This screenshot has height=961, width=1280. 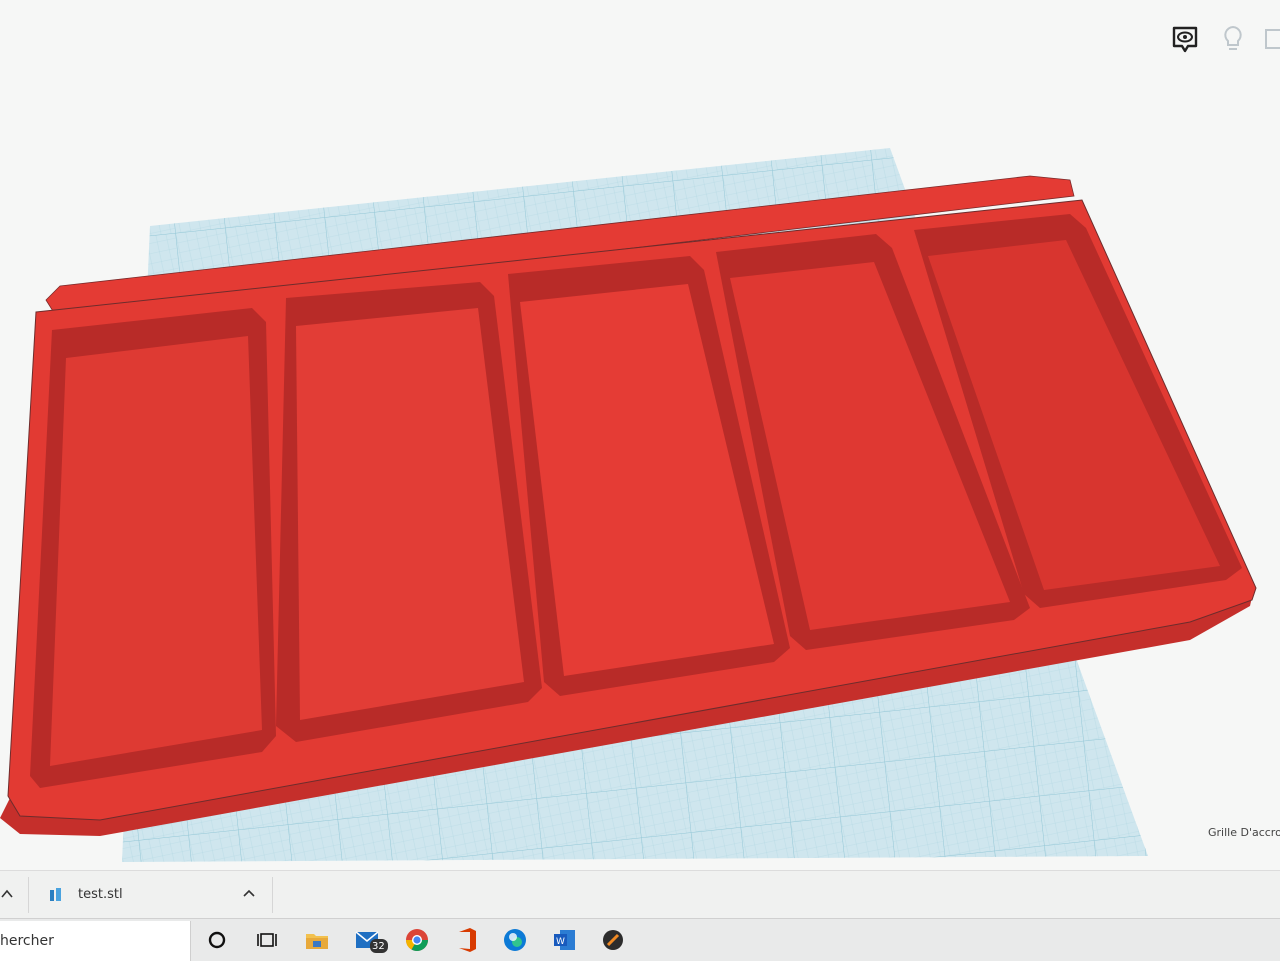 What do you see at coordinates (515, 940) in the screenshot?
I see `edge-icon` at bounding box center [515, 940].